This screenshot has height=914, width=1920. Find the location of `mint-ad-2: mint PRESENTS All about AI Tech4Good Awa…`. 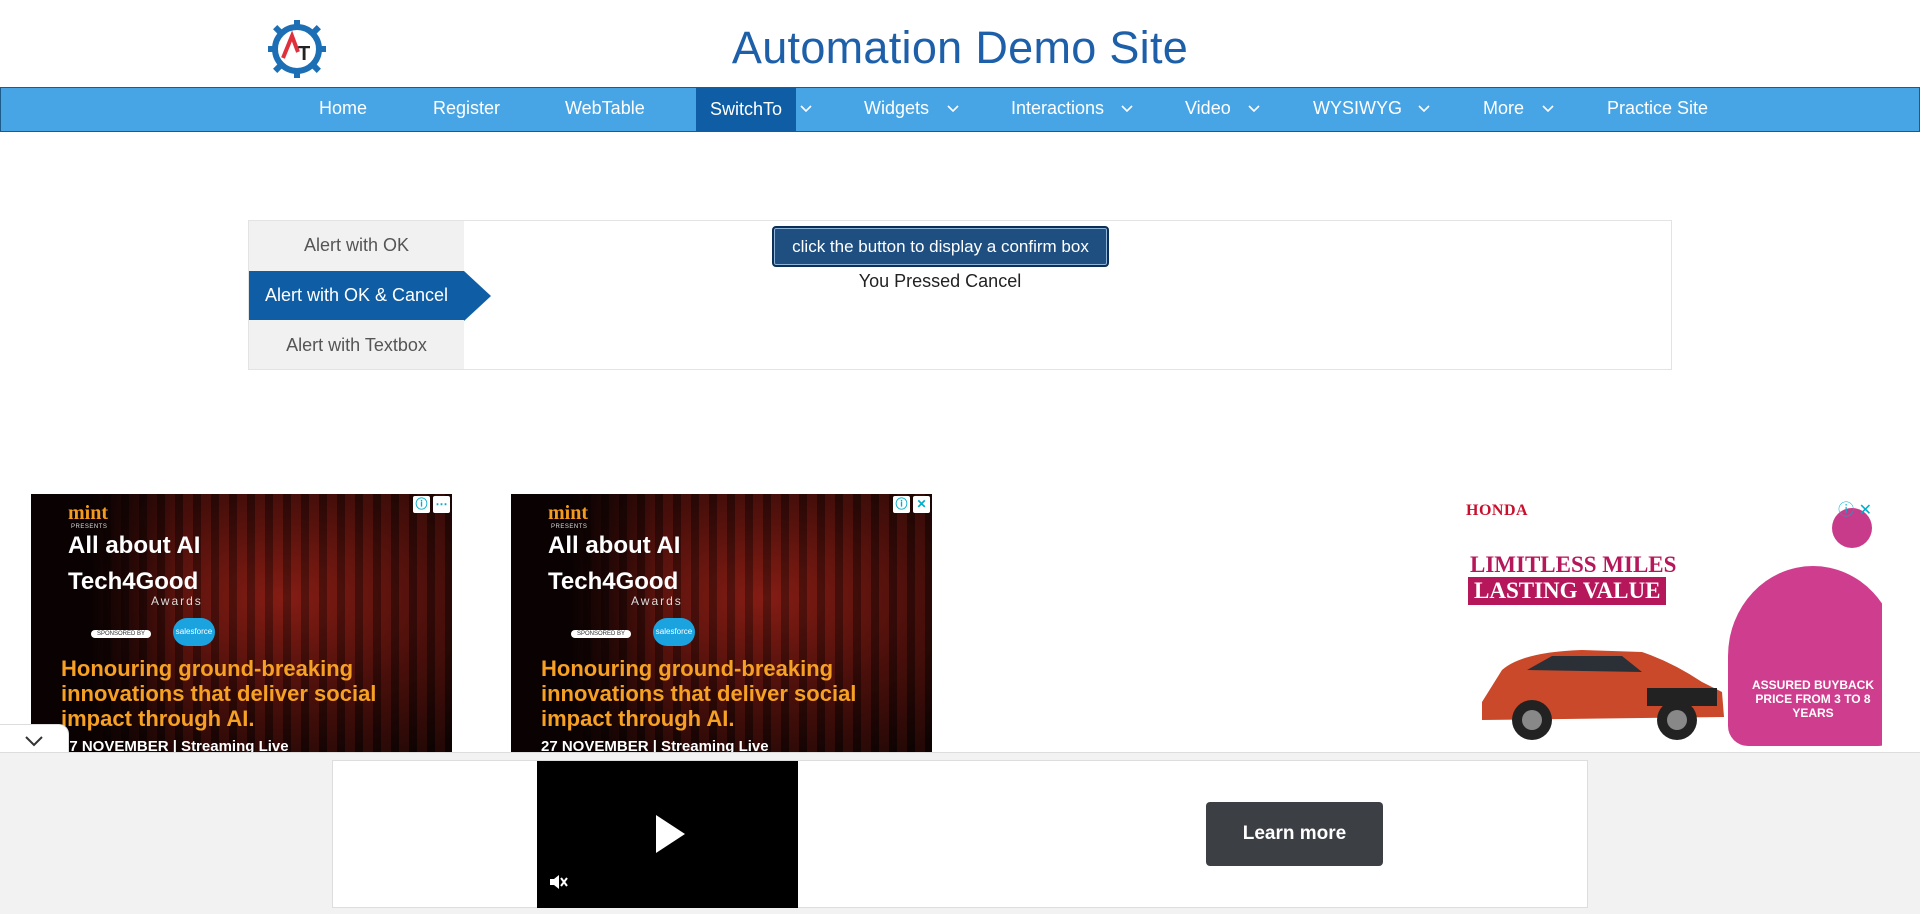

mint-ad-2: mint PRESENTS All about AI Tech4Good Awa… is located at coordinates (721, 624).